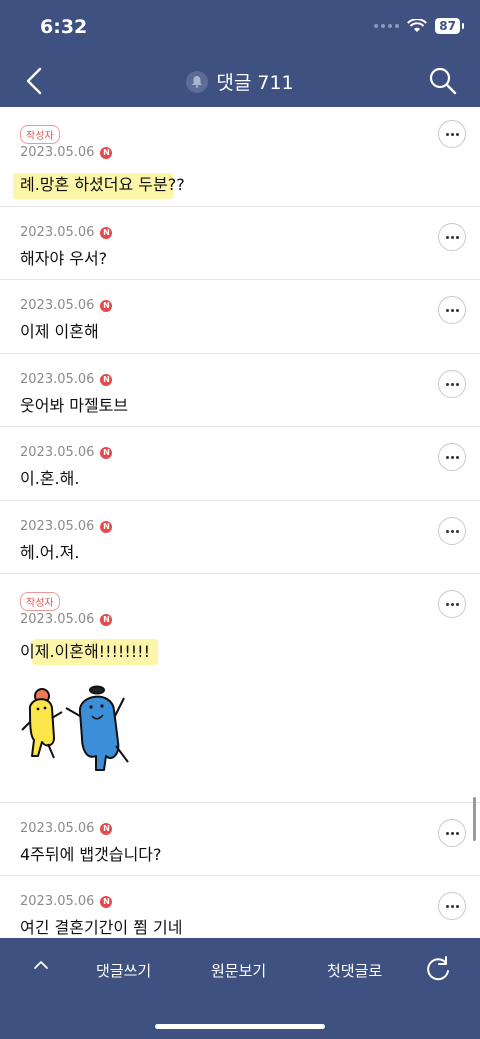 This screenshot has width=480, height=1039. What do you see at coordinates (240, 907) in the screenshot?
I see `comment-item: 2023.05.06 N 여긴 결혼기간이 쬠 기네` at bounding box center [240, 907].